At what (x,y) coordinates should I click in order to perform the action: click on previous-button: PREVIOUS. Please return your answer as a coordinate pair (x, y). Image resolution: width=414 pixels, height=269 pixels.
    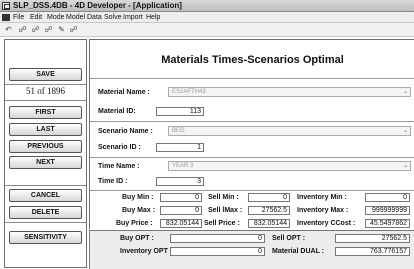
    Looking at the image, I should click on (45, 146).